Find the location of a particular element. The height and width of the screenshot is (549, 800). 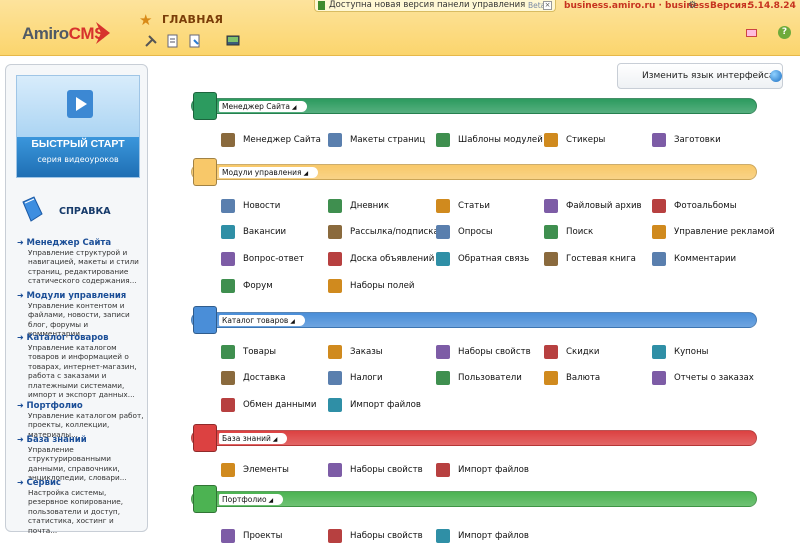

section-label: Портфолио is located at coordinates (251, 499).